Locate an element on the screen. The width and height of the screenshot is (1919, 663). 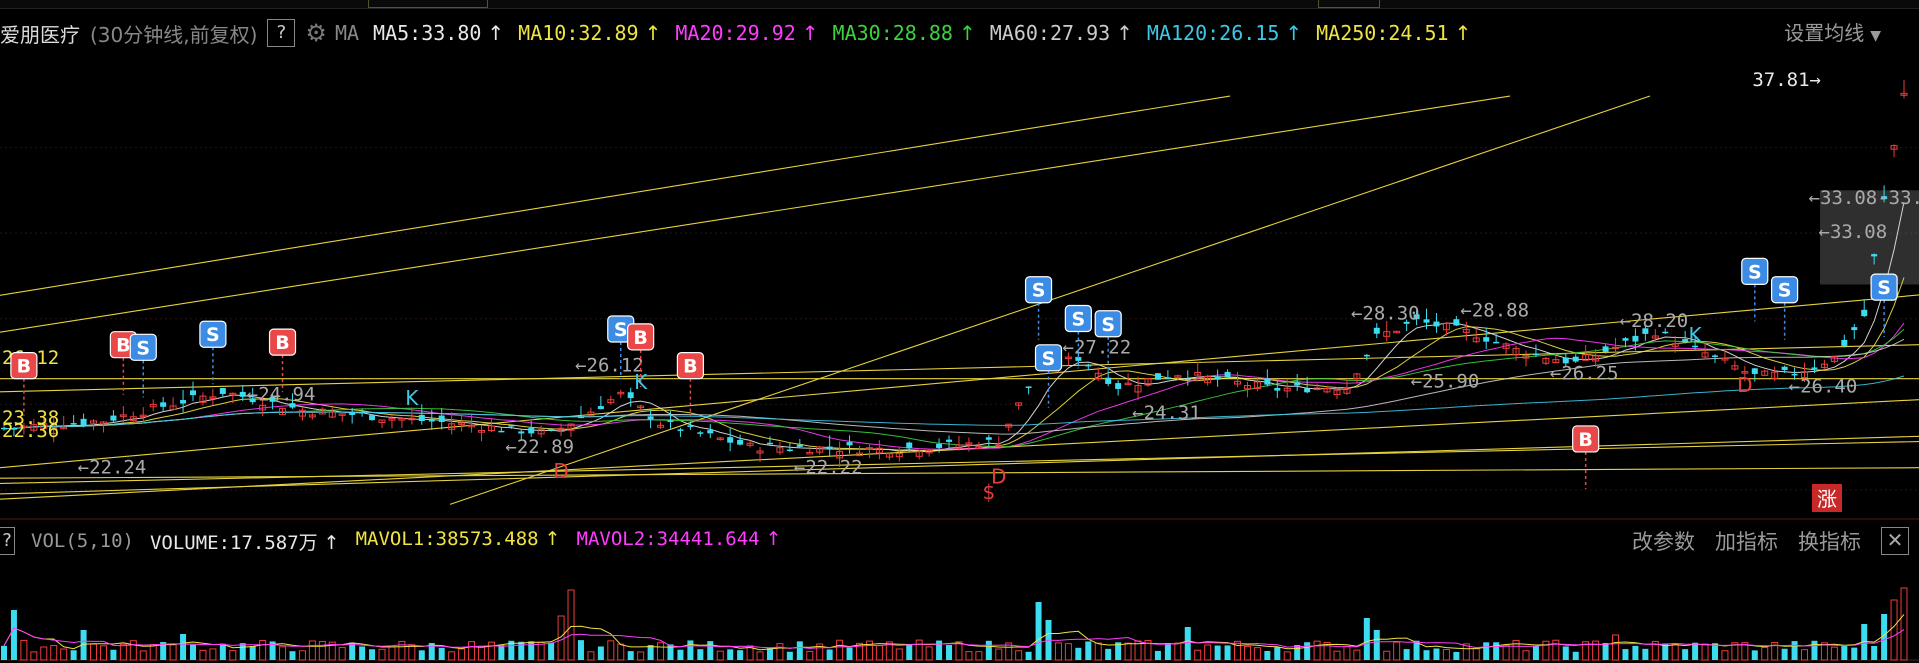
change-params-button: 改参数 is located at coordinates (1663, 541).